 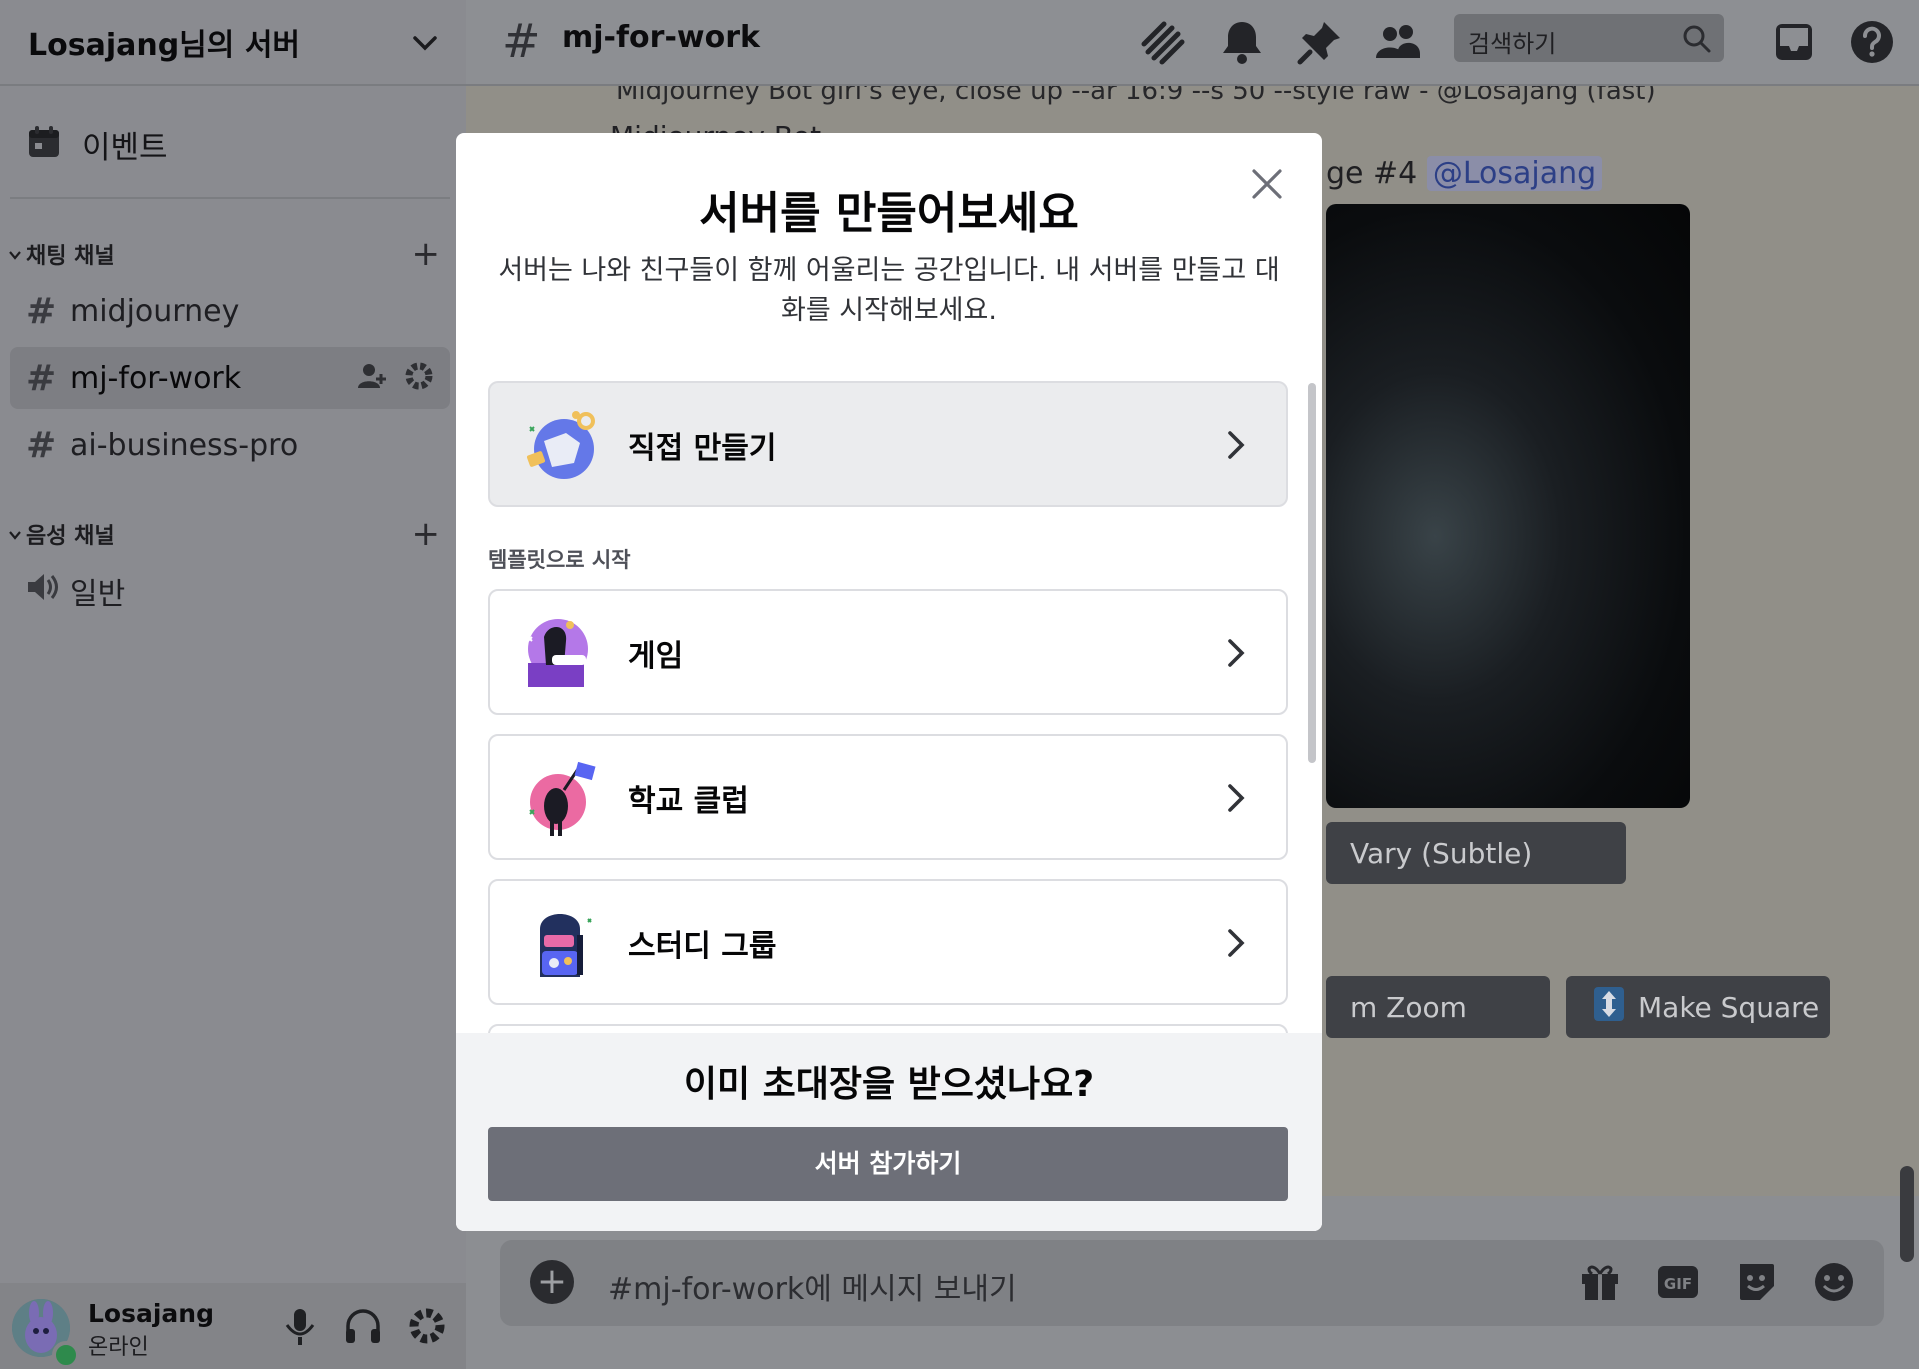 I want to click on make-square-icon, so click(x=1609, y=1007).